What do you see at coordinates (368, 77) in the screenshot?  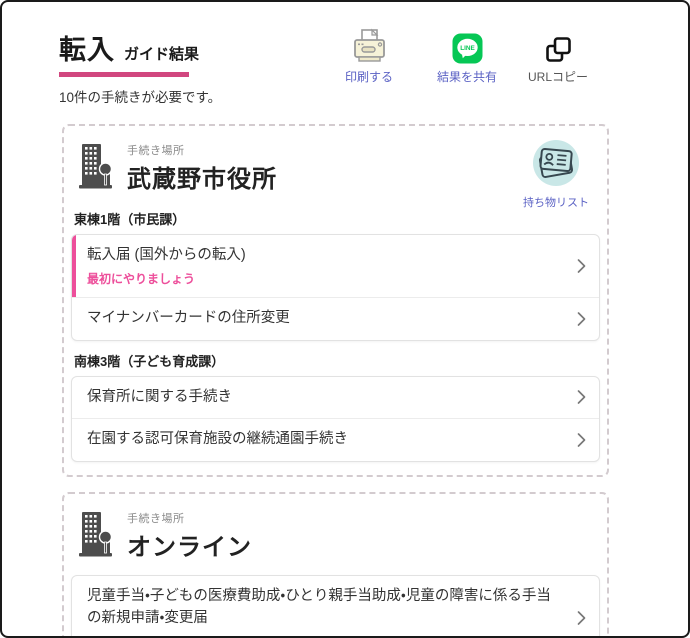 I see `print-label: 印刷する` at bounding box center [368, 77].